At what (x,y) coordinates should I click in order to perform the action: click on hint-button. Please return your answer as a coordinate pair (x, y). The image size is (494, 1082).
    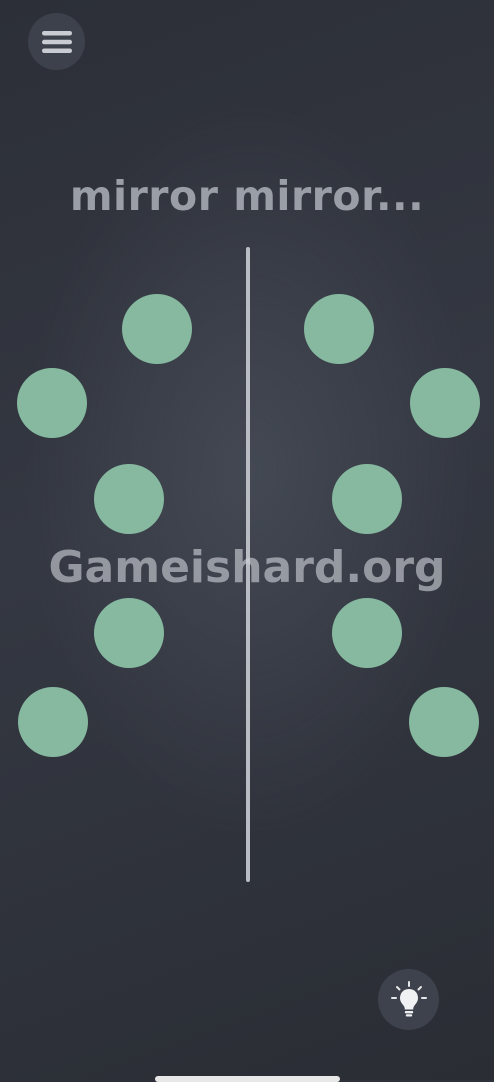
    Looking at the image, I should click on (408, 999).